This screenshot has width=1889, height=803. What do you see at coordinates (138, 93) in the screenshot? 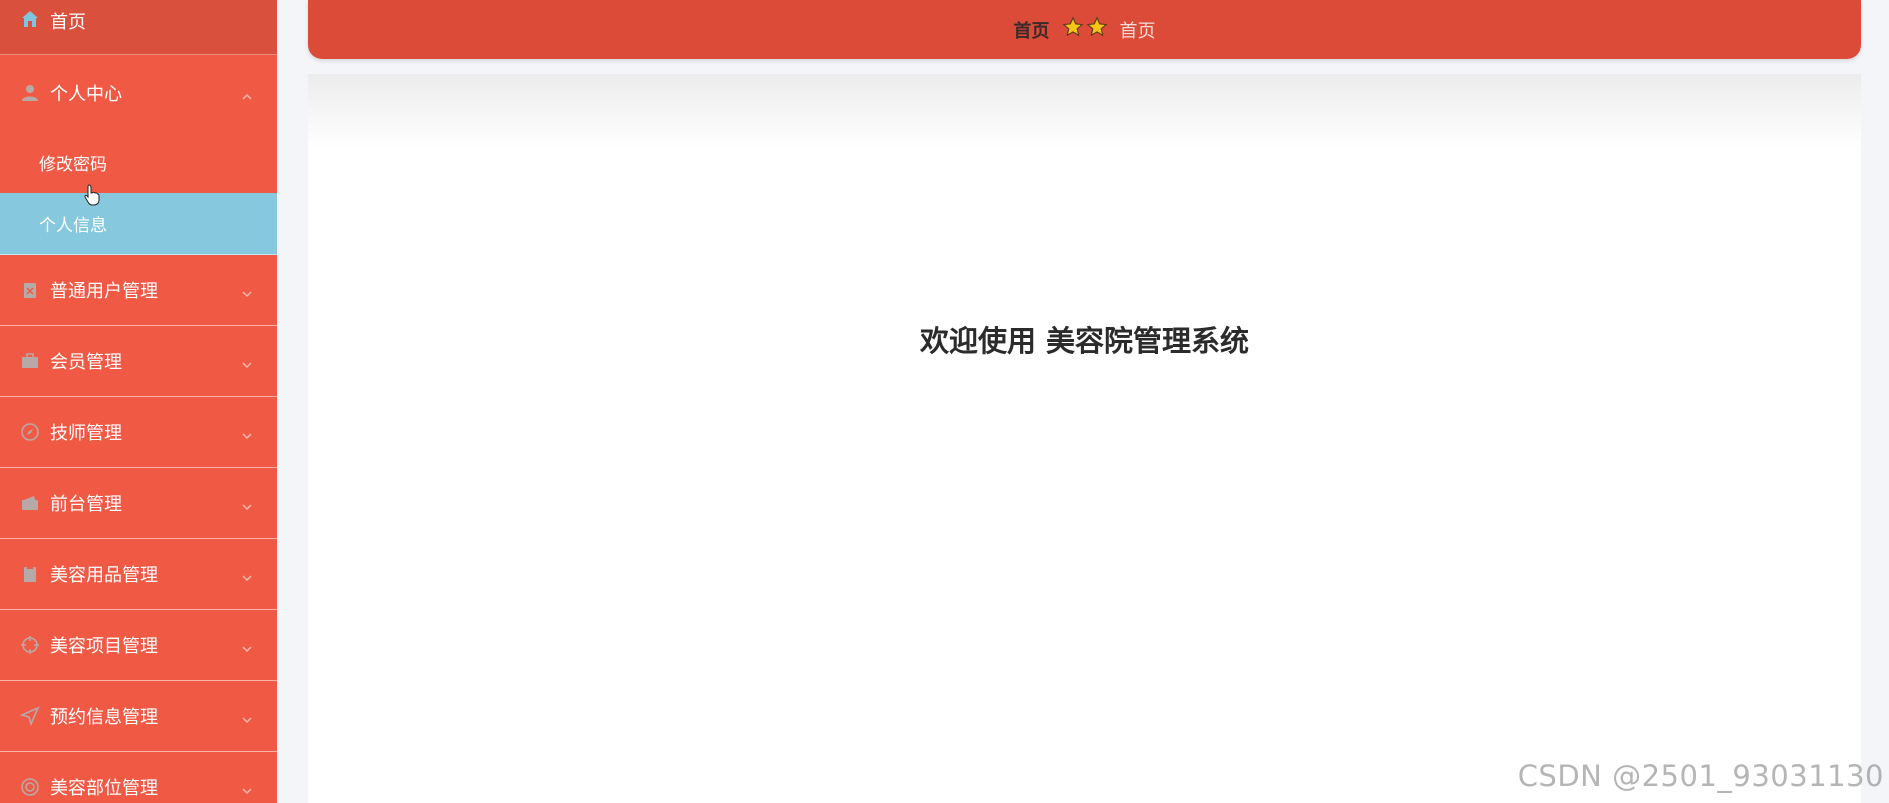
I see `sidebar-item-personal-center: 个人中心` at bounding box center [138, 93].